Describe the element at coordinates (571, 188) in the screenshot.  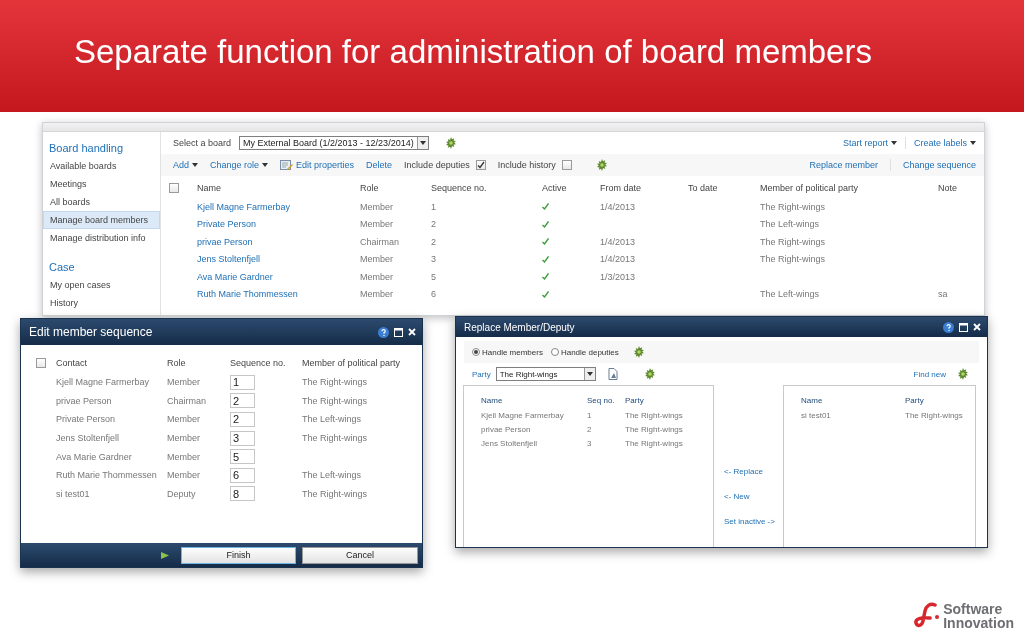
I see `column-header: Active` at that location.